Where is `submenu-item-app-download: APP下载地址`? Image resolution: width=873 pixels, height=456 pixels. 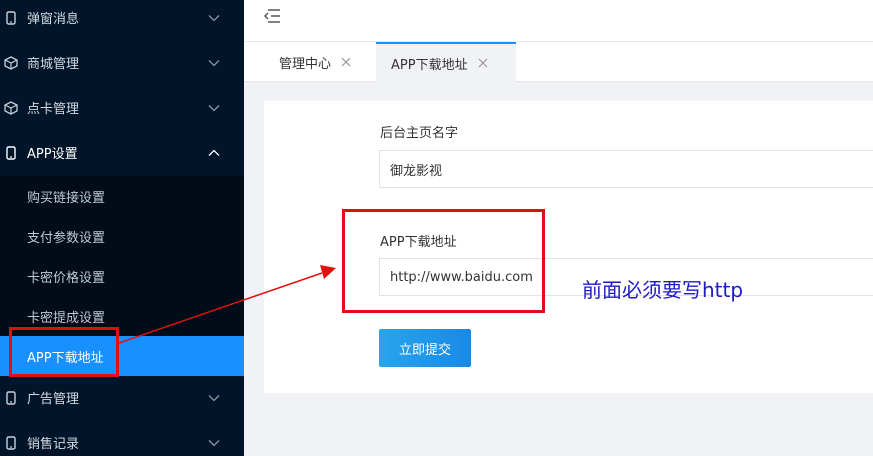 submenu-item-app-download: APP下载地址 is located at coordinates (122, 356).